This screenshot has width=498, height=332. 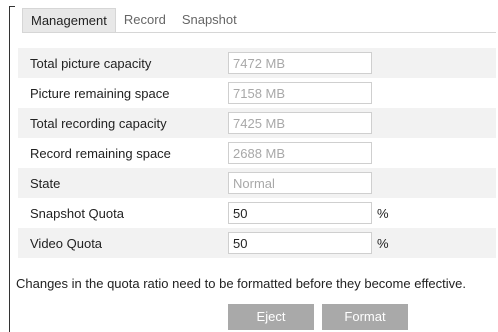 What do you see at coordinates (365, 317) in the screenshot?
I see `format-button: Format` at bounding box center [365, 317].